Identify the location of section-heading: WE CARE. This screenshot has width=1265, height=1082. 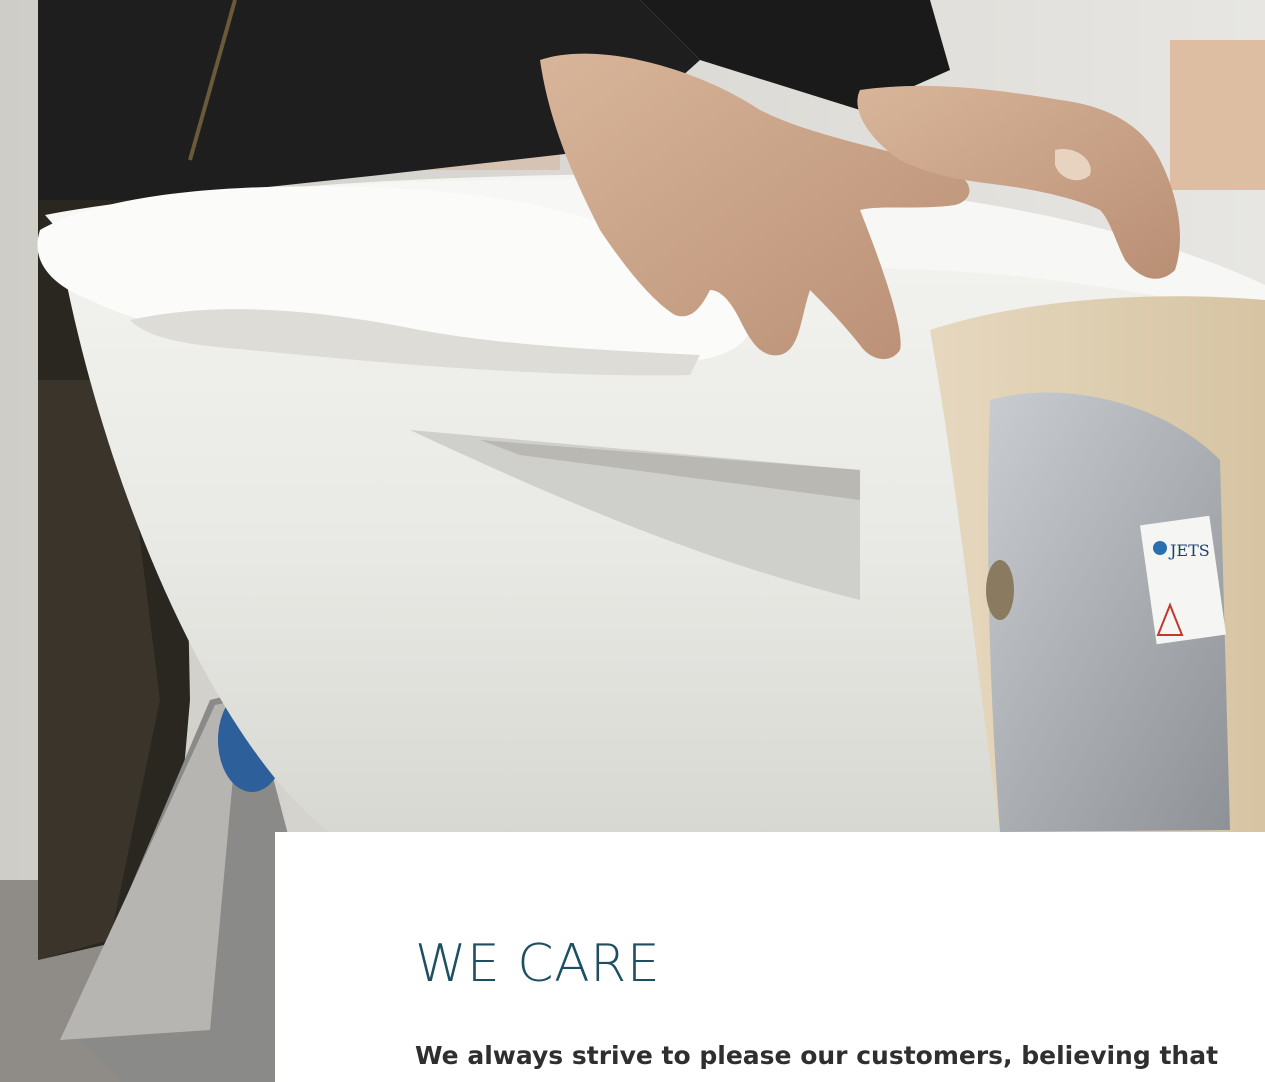
(538, 964).